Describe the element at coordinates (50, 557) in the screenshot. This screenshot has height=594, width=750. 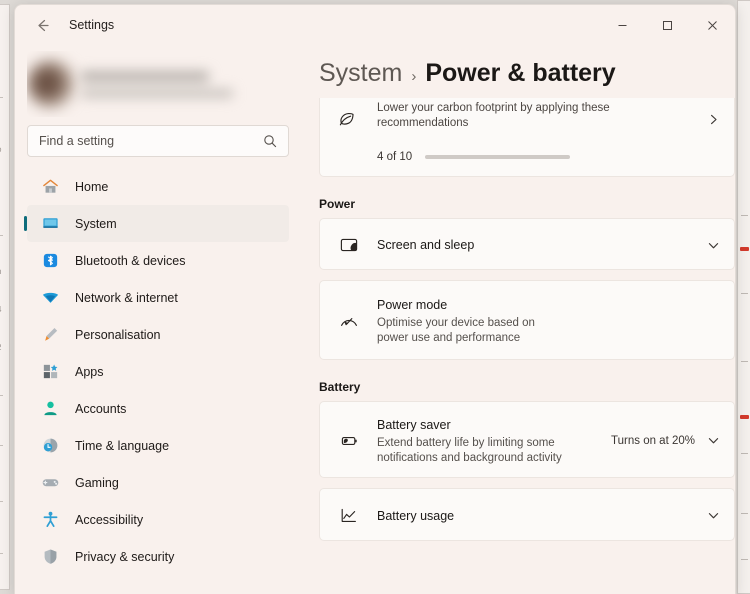
I see `shield-icon` at that location.